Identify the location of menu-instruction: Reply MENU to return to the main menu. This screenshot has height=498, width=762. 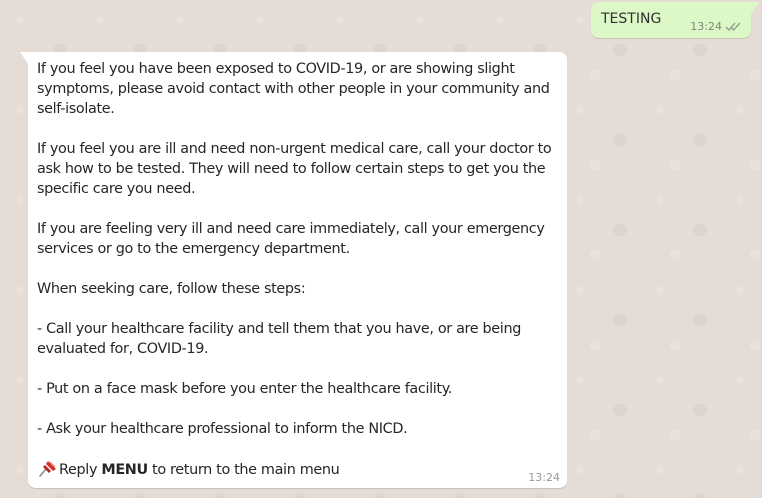
(298, 469).